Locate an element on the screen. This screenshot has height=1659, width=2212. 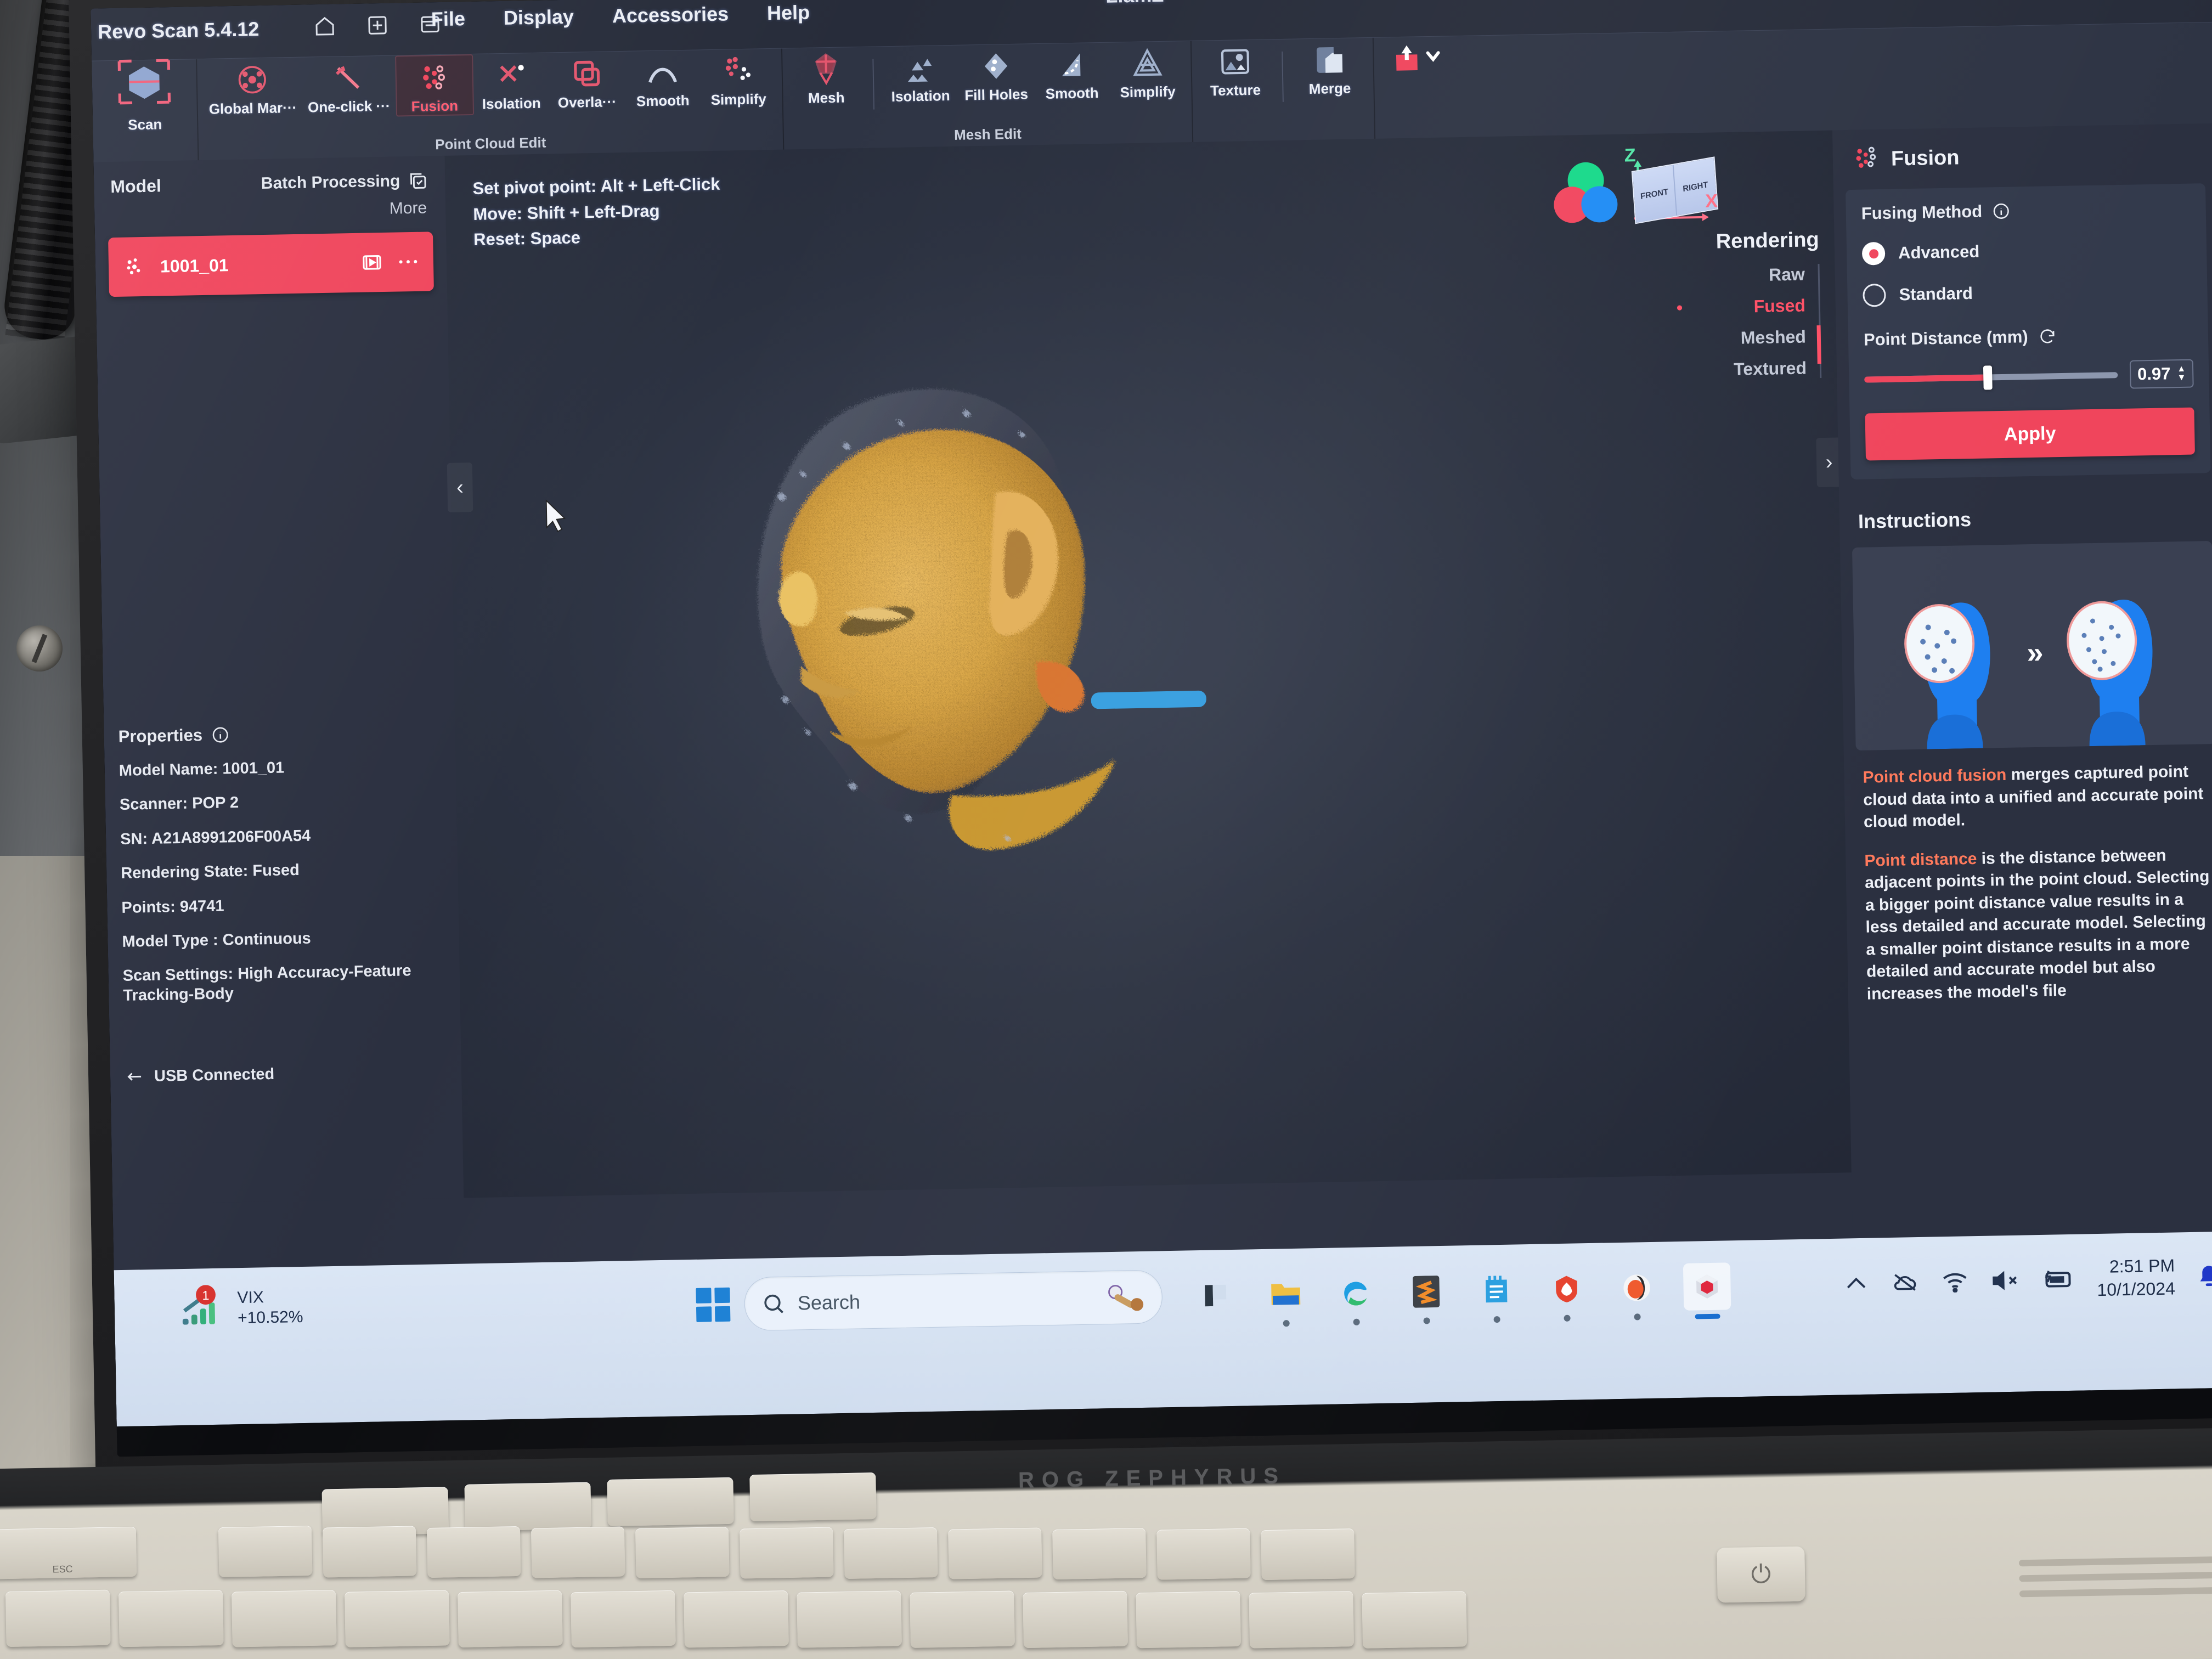
file-explorer-icon is located at coordinates (1286, 1298).